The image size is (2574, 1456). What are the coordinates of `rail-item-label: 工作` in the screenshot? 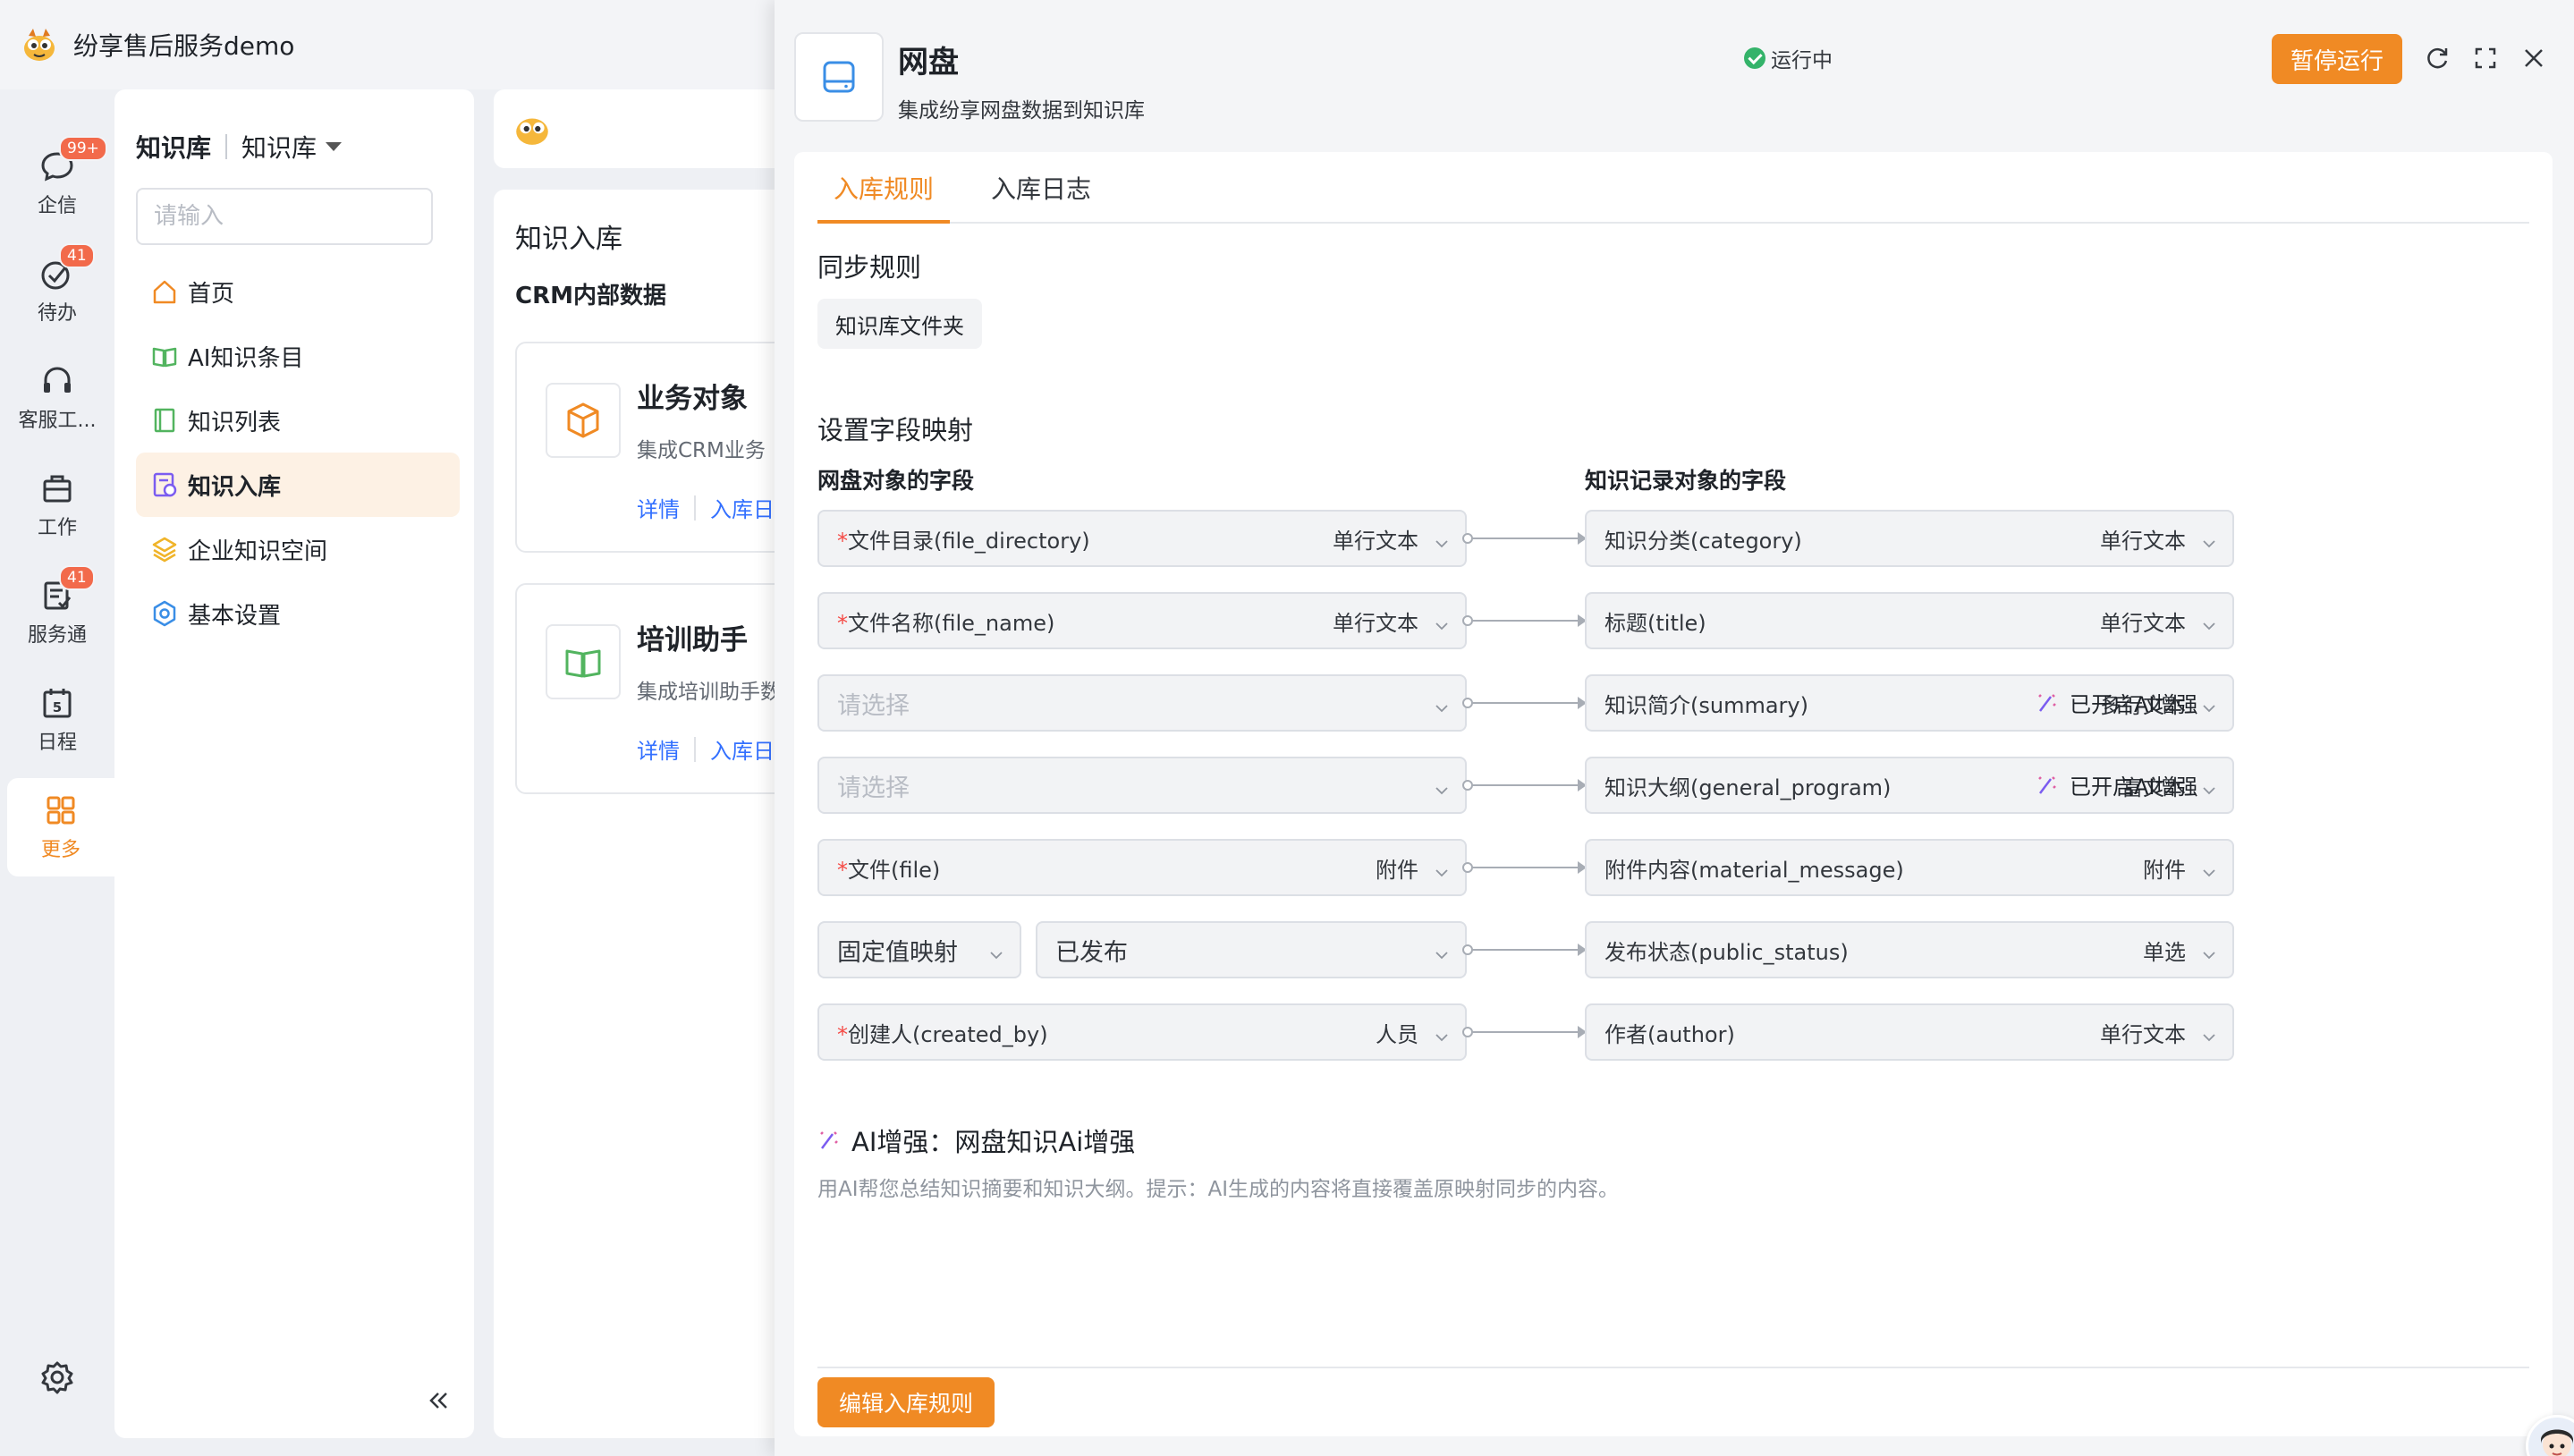 It's located at (57, 528).